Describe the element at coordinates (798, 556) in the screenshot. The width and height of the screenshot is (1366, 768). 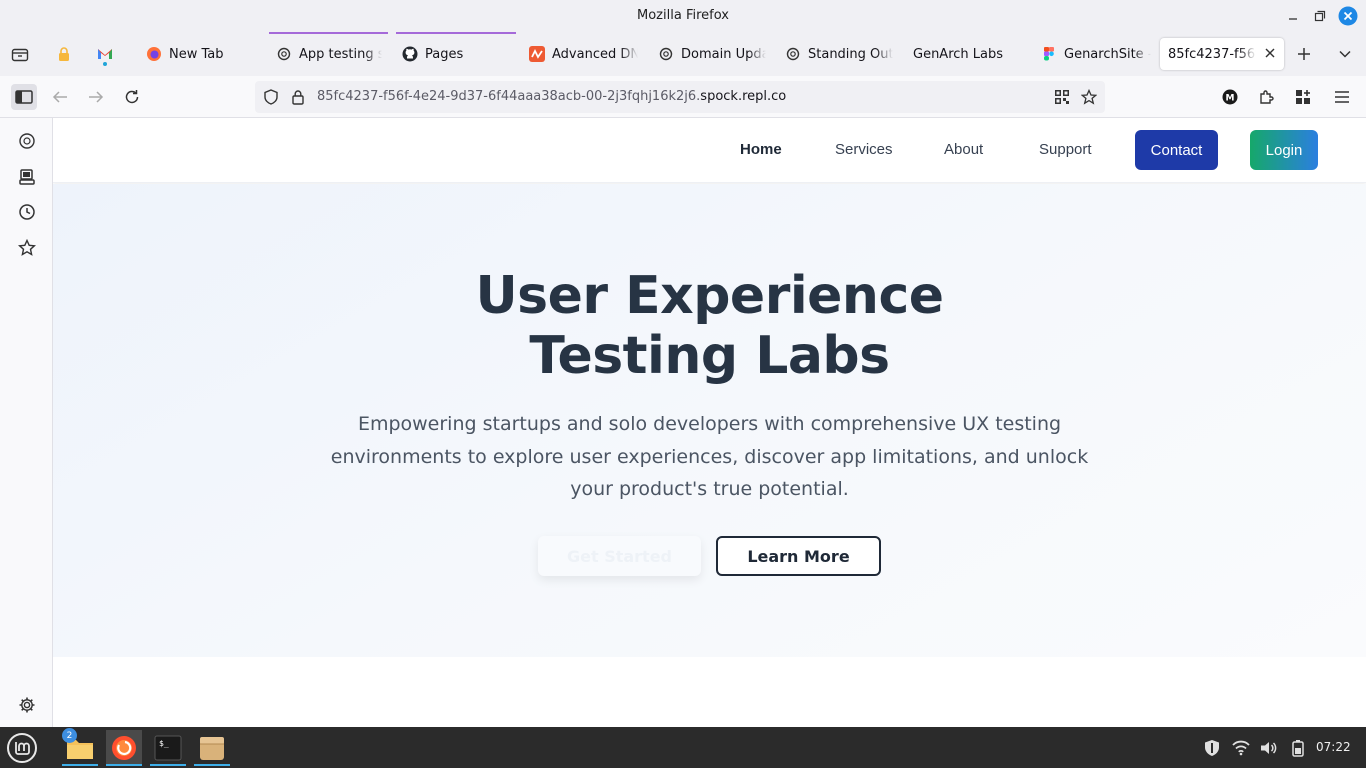
I see `learn-more-button: Learn More` at that location.